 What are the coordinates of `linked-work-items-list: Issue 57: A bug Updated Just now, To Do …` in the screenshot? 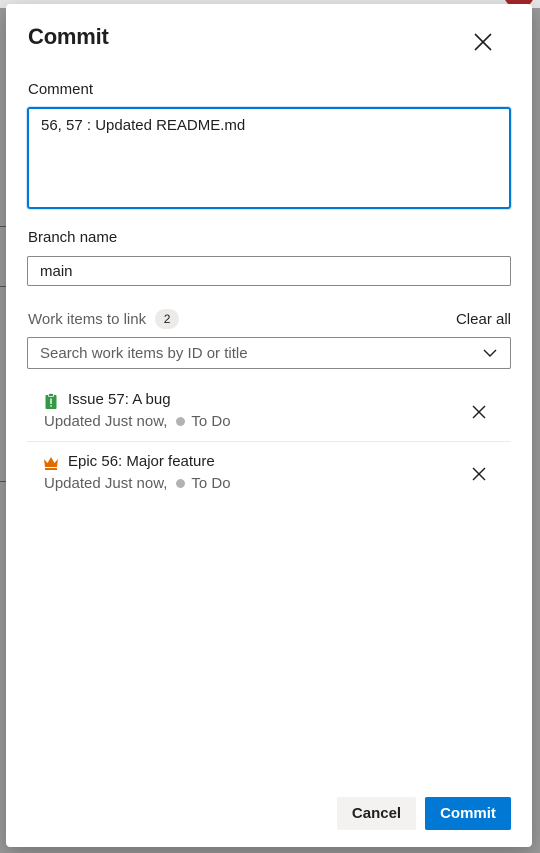 It's located at (269, 442).